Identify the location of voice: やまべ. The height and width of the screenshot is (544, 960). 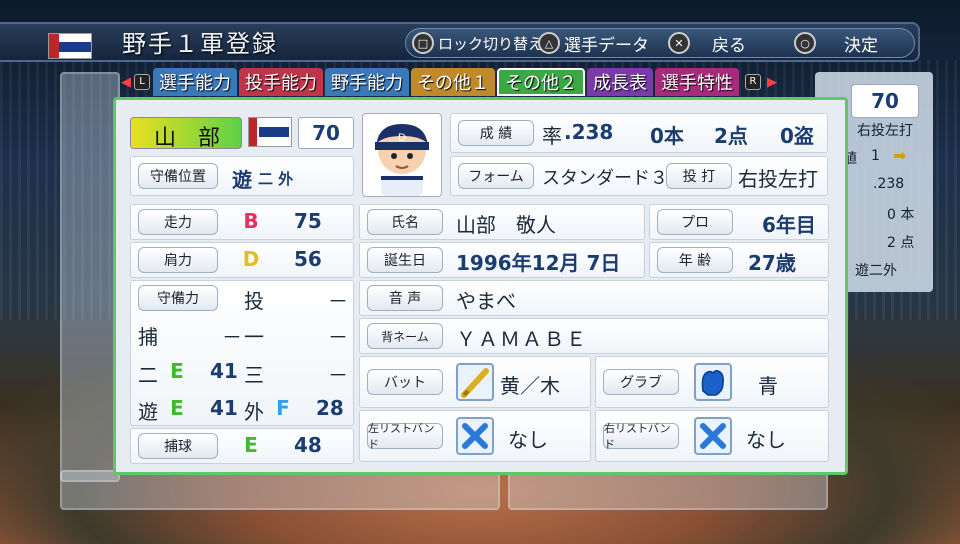
(486, 301).